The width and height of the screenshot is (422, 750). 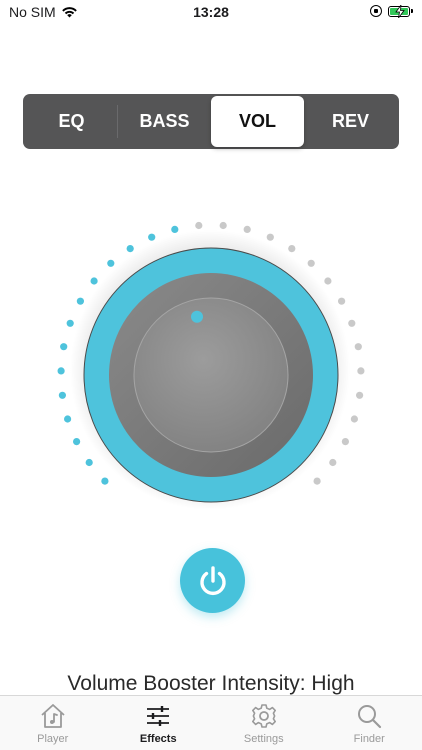 I want to click on segment-bass: BASS, so click(x=164, y=121).